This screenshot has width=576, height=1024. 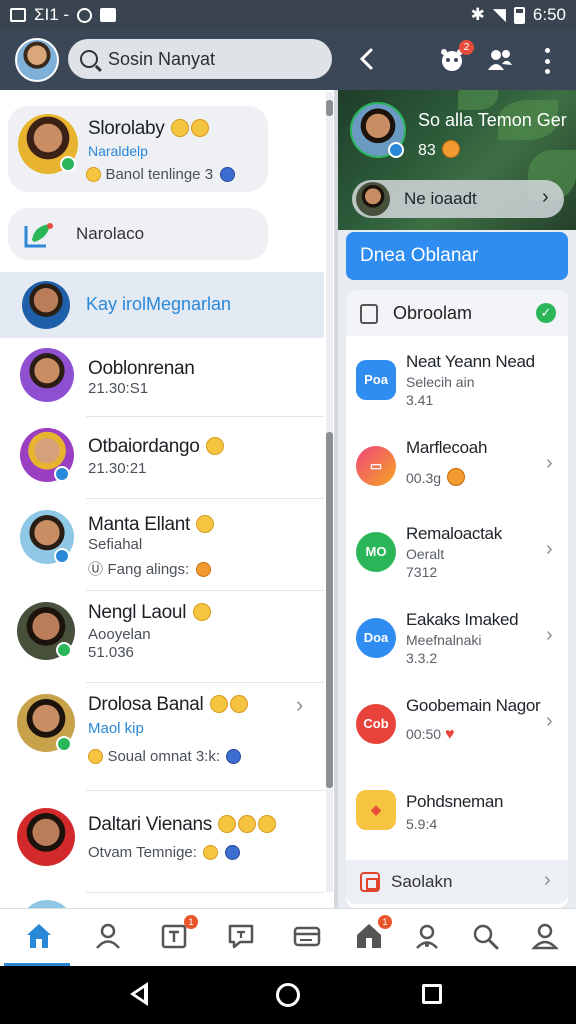 I want to click on chat-title: Manta Ellant, so click(x=139, y=524).